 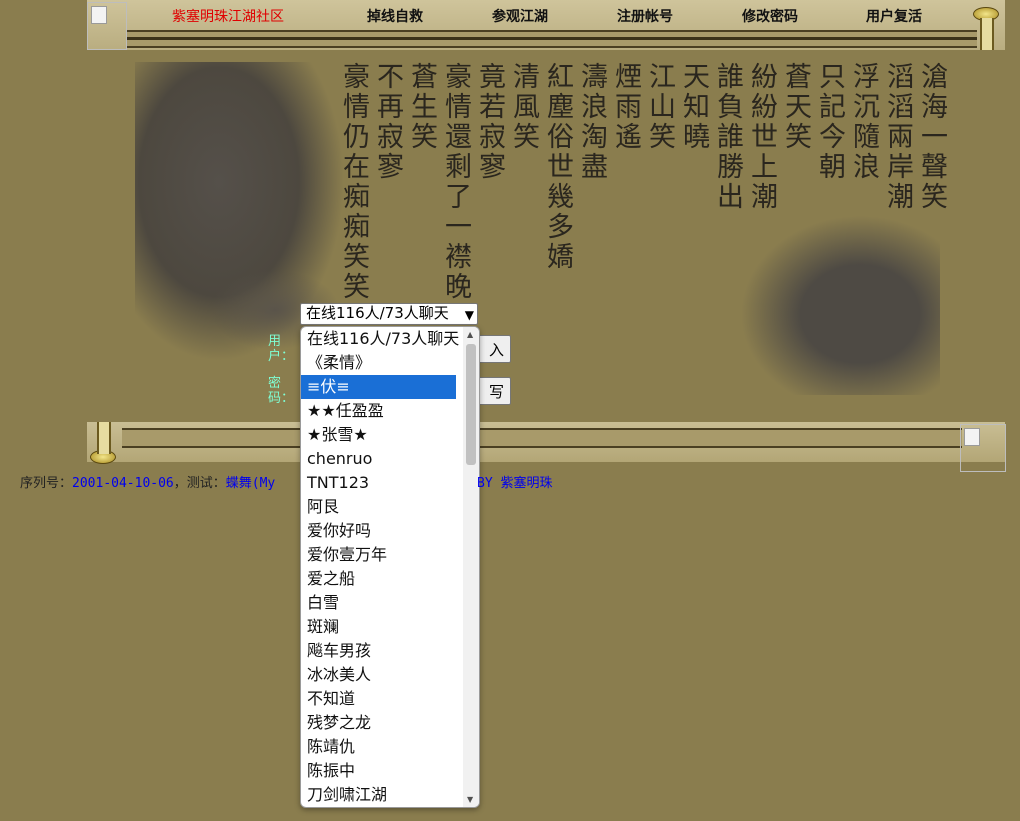 What do you see at coordinates (378, 627) in the screenshot?
I see `dropdown-option: 斑斓` at bounding box center [378, 627].